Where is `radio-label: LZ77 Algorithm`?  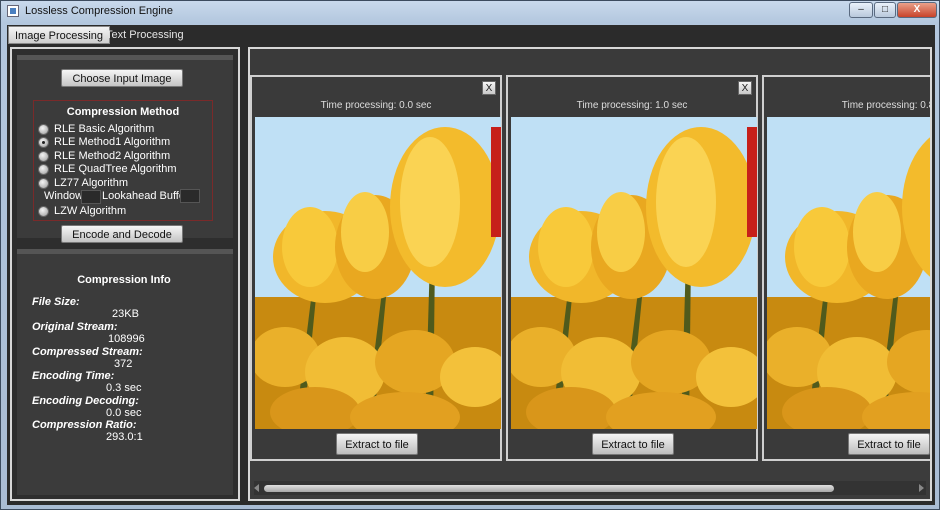
radio-label: LZ77 Algorithm is located at coordinates (91, 183).